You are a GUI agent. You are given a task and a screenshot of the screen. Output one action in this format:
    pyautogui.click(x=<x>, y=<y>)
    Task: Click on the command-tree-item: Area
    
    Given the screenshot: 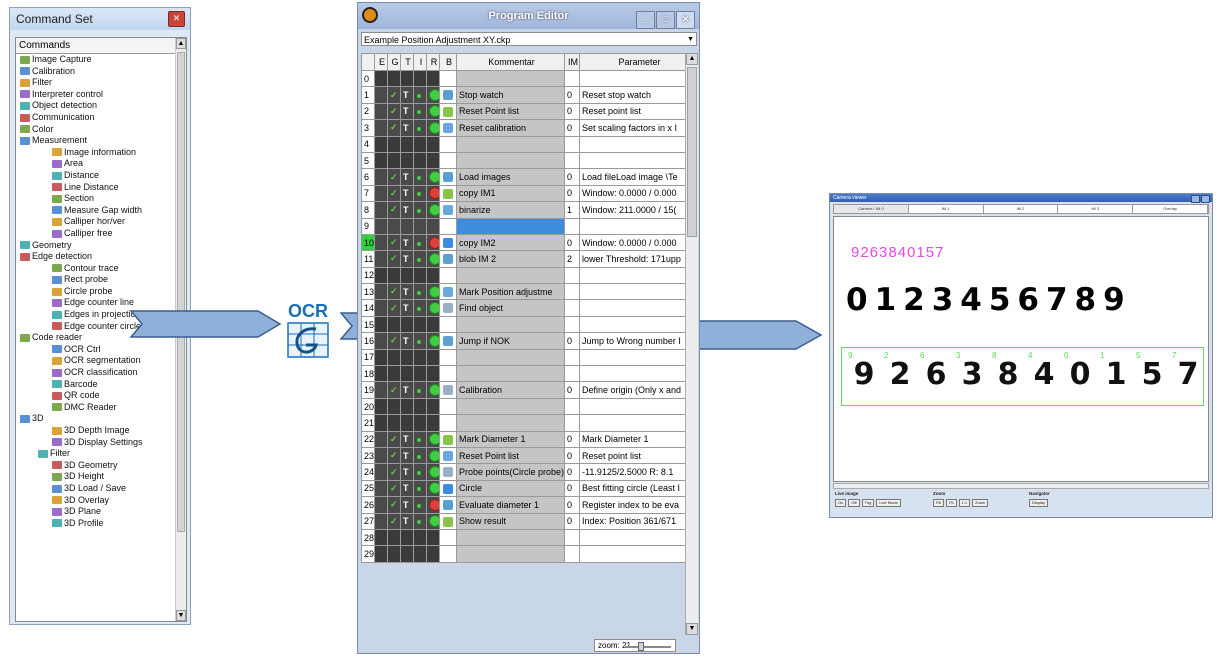 What is the action you would take?
    pyautogui.click(x=101, y=164)
    